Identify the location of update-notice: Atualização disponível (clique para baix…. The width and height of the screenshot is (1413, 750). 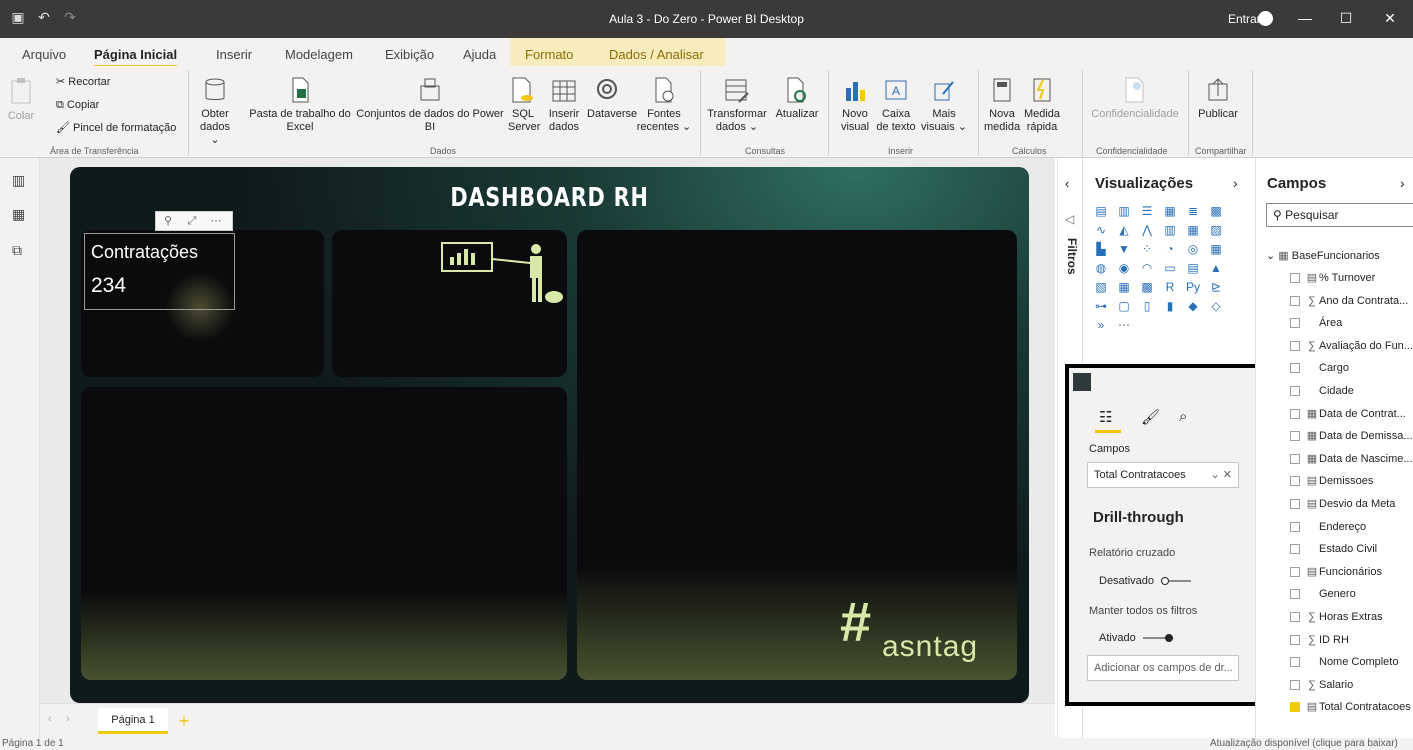
(1304, 743).